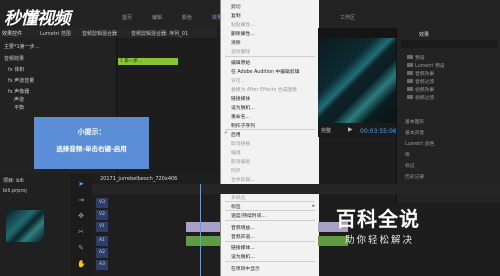 The image size is (500, 276). I want to click on video-clip, so click(203, 227).